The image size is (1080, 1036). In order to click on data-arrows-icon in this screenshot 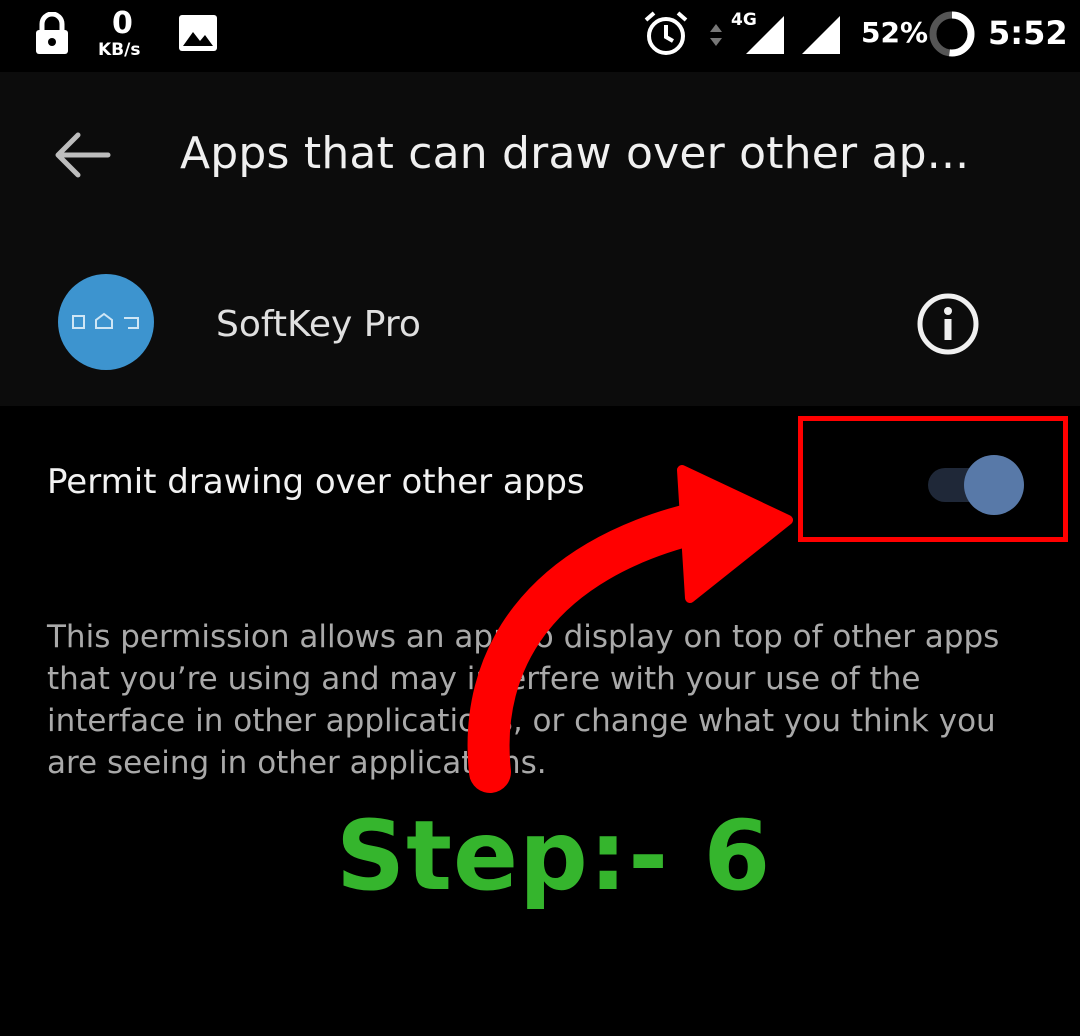, I will do `click(716, 35)`.